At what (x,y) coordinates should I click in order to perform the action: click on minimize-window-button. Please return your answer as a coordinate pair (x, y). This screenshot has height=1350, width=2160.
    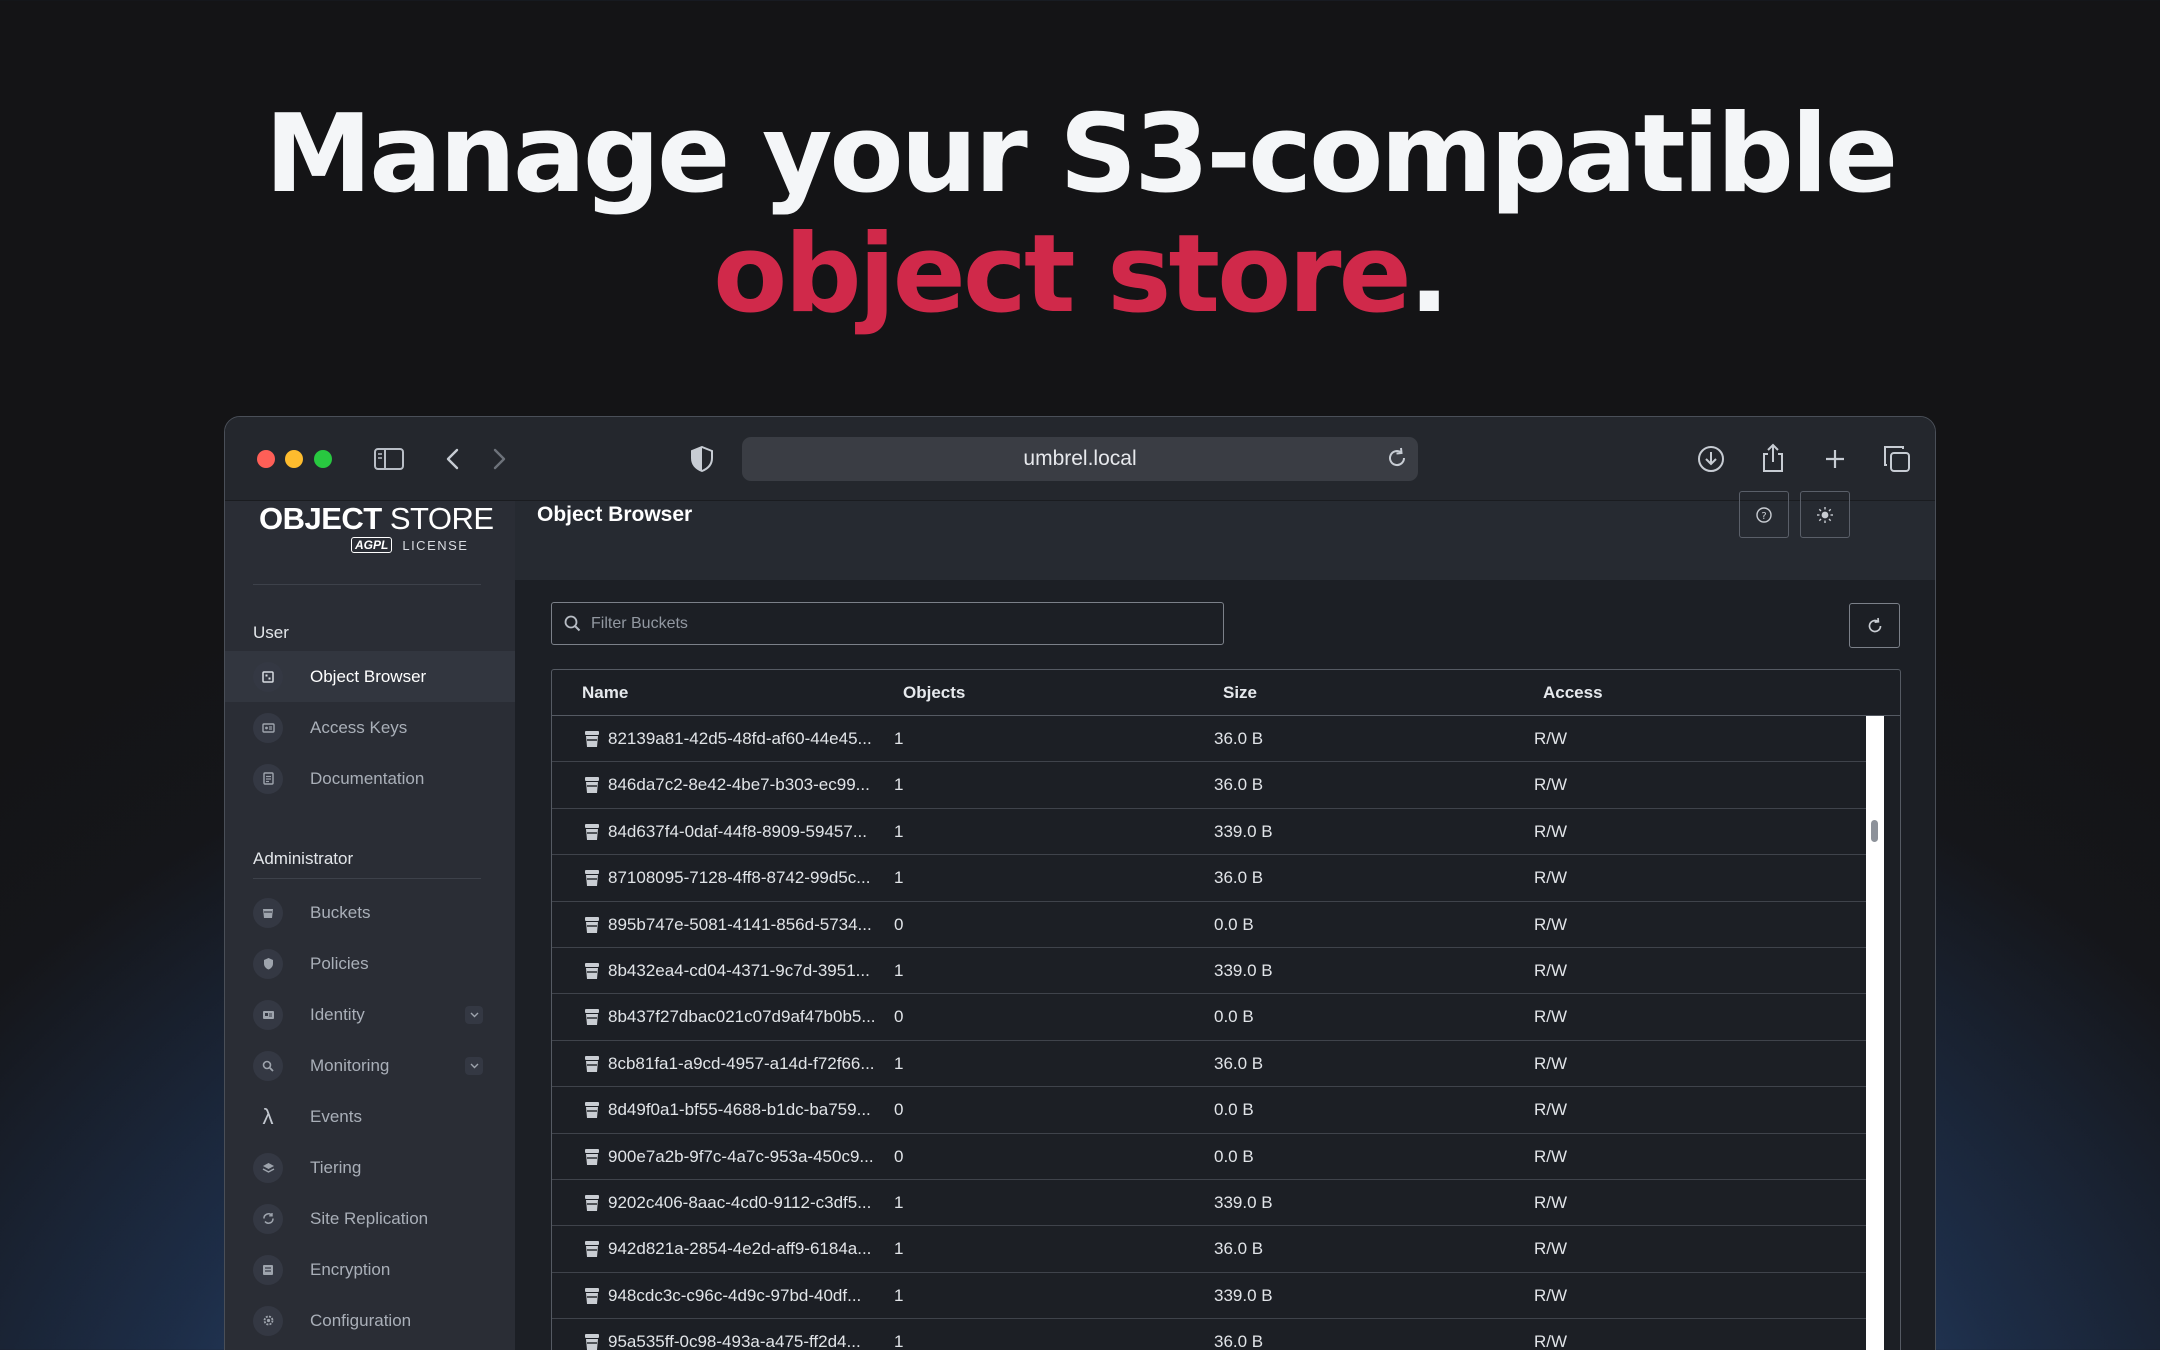
    Looking at the image, I should click on (294, 459).